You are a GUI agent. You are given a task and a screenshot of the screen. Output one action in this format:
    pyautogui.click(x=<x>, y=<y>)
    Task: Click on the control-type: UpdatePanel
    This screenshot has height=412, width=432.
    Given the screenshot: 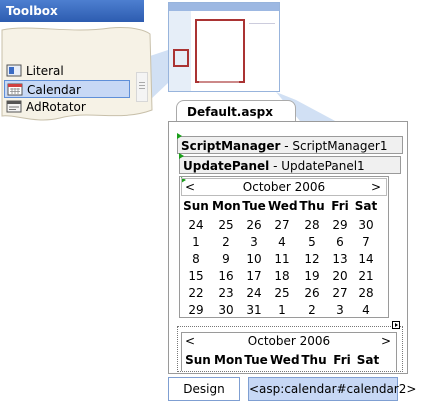 What is the action you would take?
    pyautogui.click(x=226, y=166)
    